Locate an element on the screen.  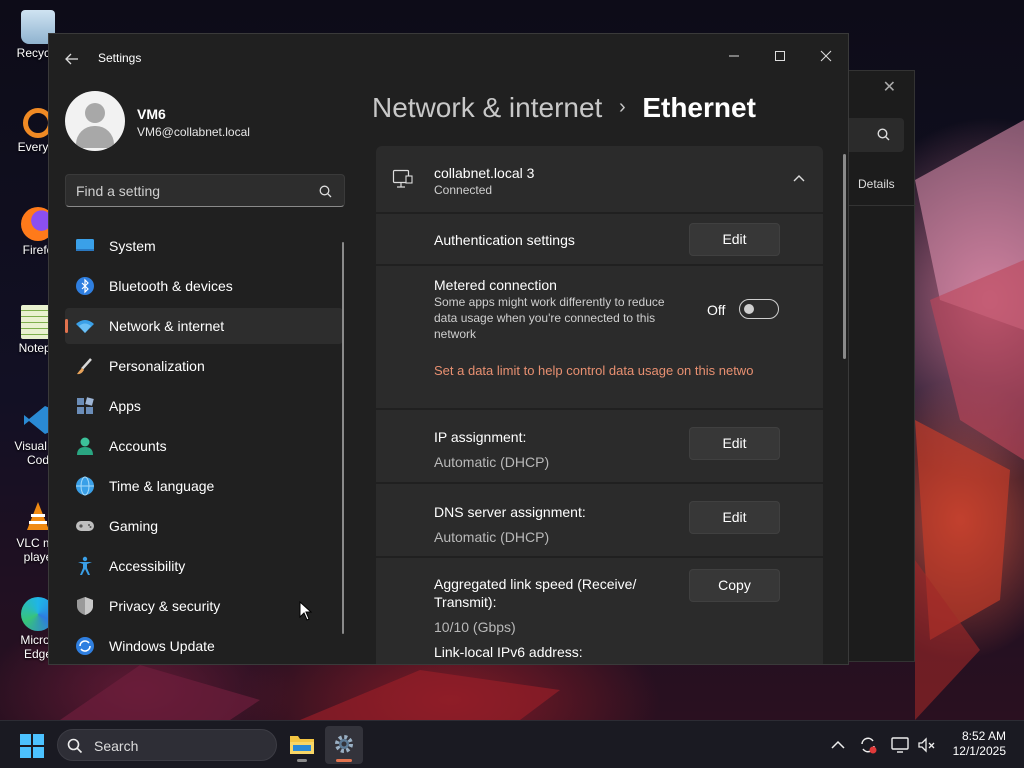
taskbar: Search 8:52 AM 12/1/2025 is located at coordinates (512, 744).